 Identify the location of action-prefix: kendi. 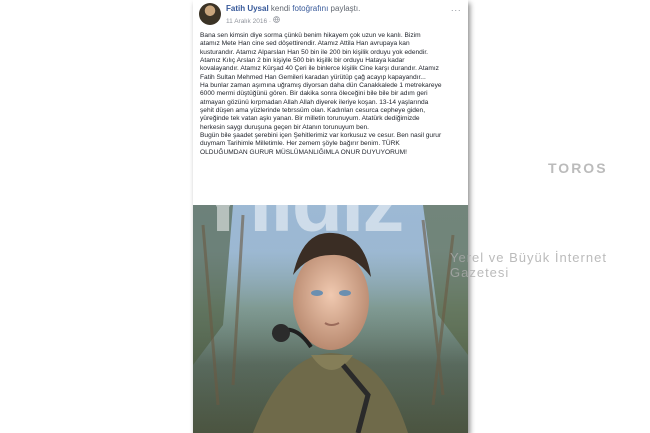
(280, 8).